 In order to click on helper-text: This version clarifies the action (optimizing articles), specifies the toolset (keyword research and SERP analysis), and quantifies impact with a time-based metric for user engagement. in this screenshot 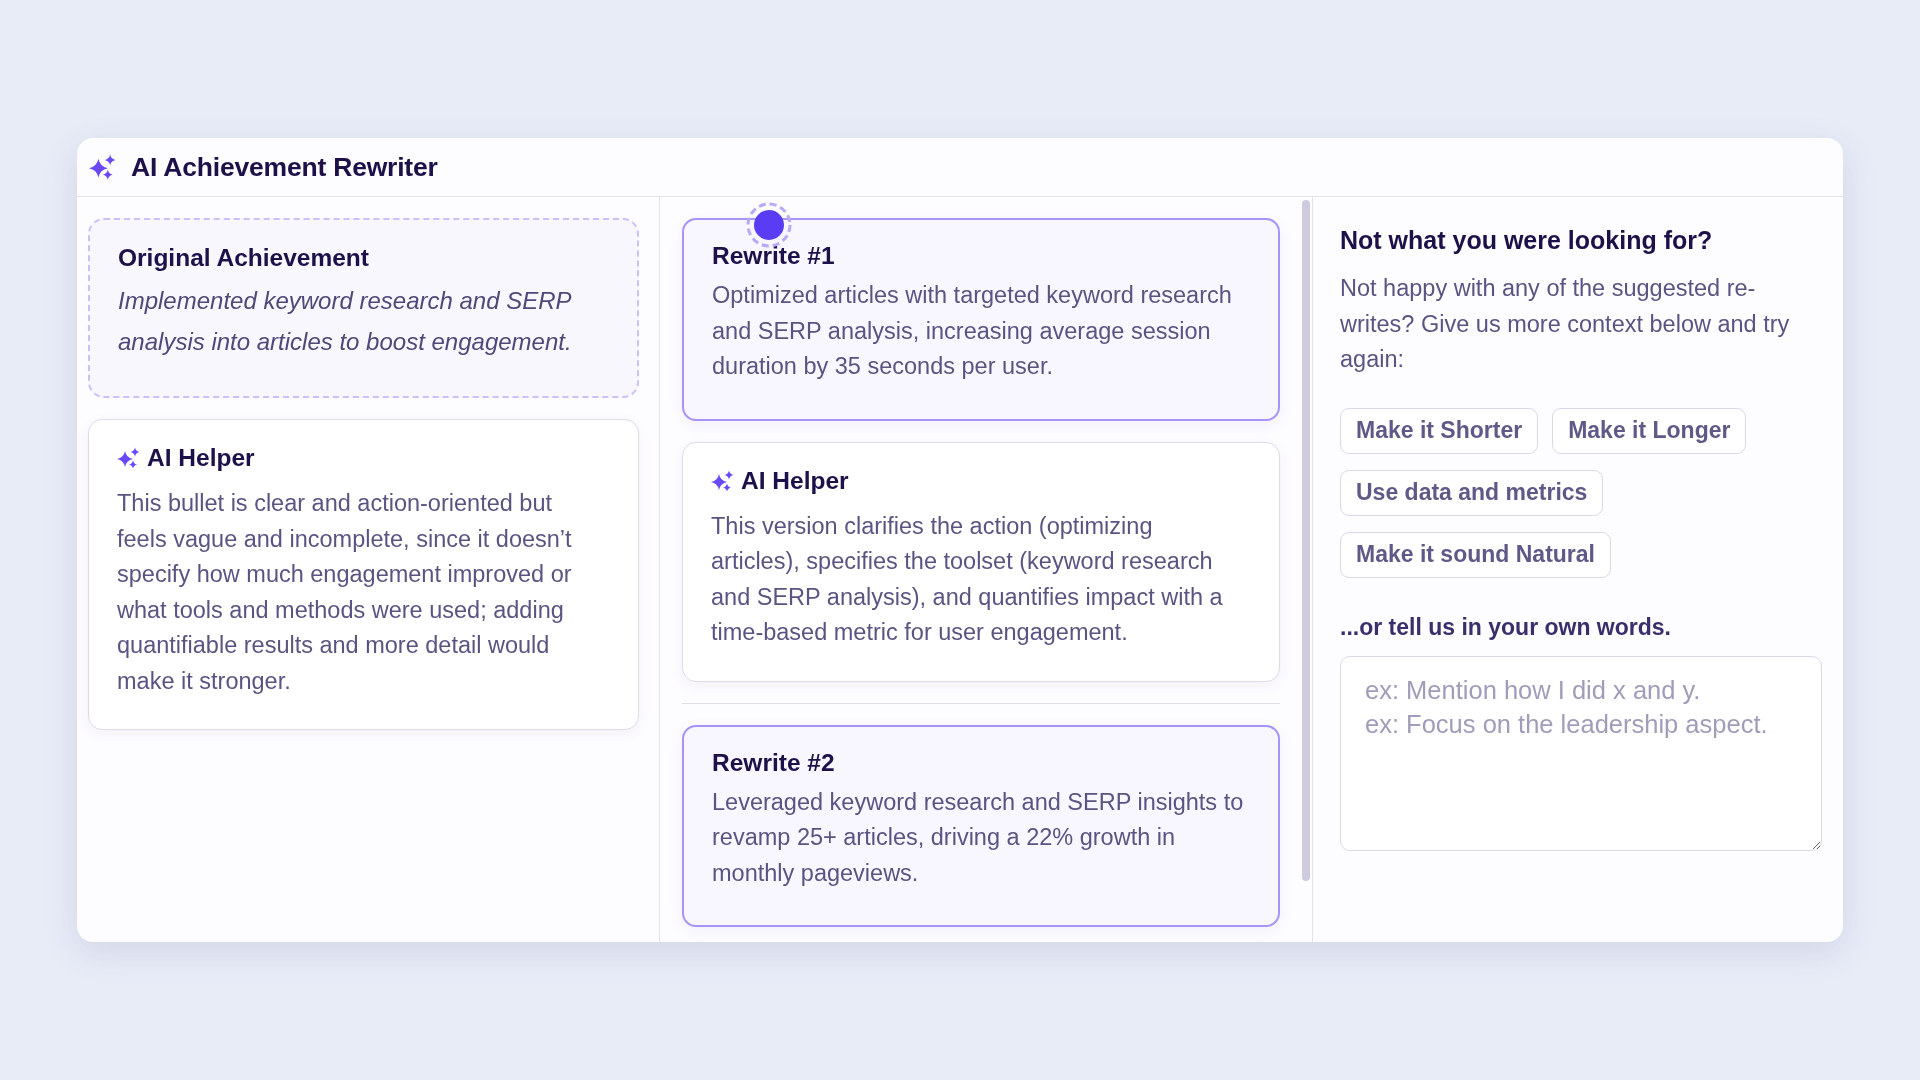, I will do `click(967, 579)`.